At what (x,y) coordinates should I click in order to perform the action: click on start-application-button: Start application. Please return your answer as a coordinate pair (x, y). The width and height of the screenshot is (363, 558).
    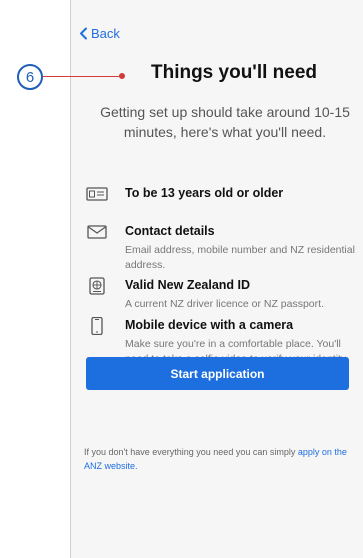
    Looking at the image, I should click on (217, 373).